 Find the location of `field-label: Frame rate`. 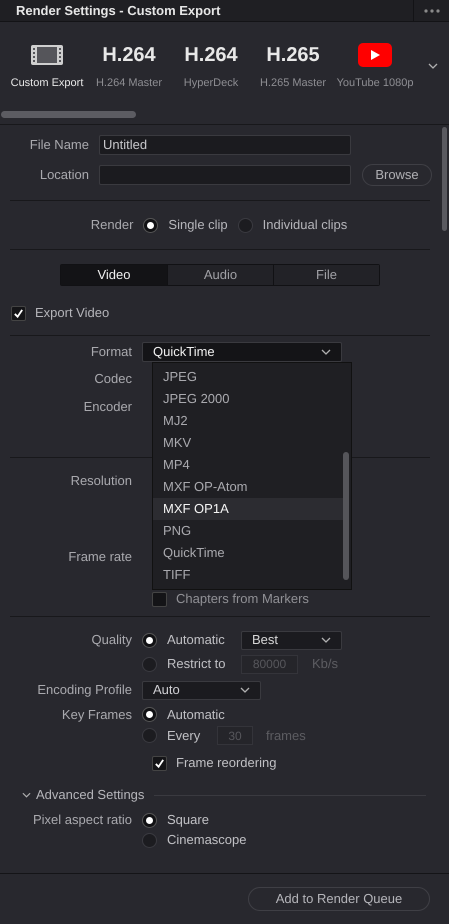

field-label: Frame rate is located at coordinates (100, 557).